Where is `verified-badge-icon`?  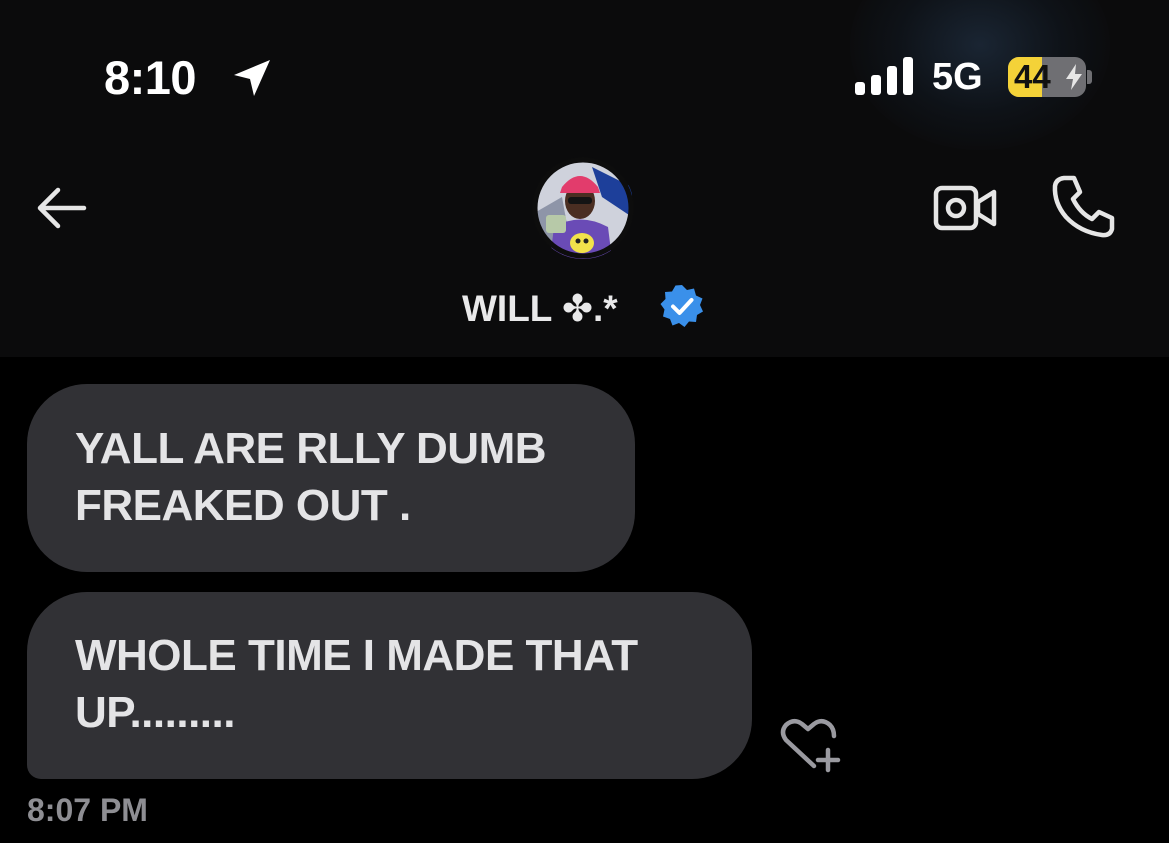
verified-badge-icon is located at coordinates (681, 306).